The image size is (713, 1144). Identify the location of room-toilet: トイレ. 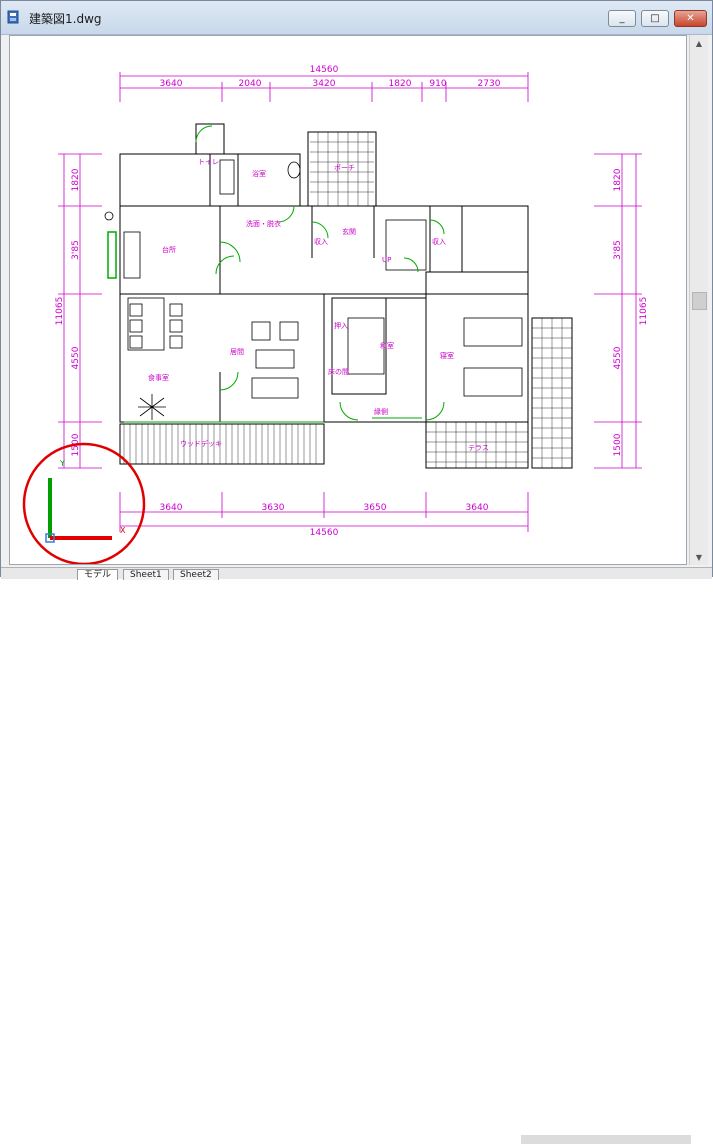
(208, 162).